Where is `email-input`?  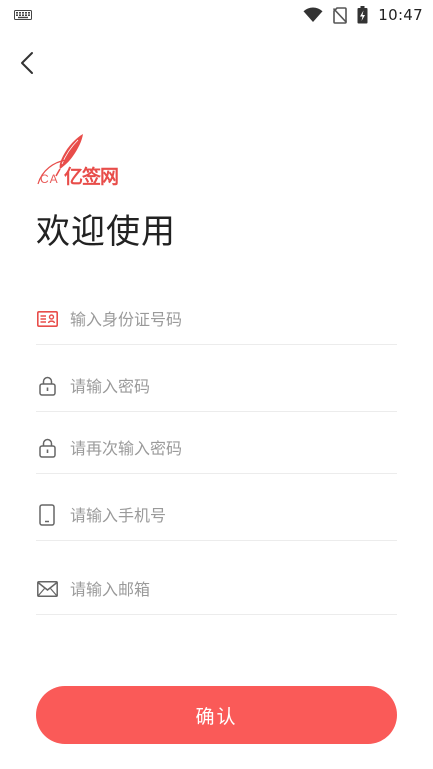
email-input is located at coordinates (220, 589).